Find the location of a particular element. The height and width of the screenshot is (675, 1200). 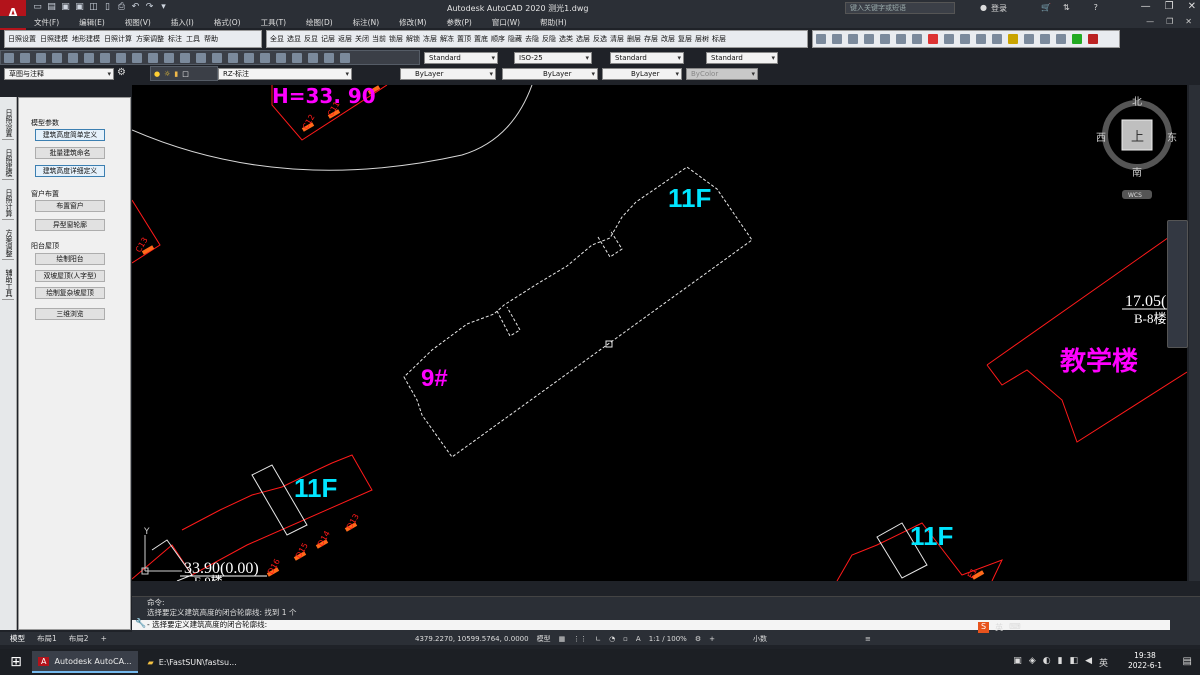

tab-add: + is located at coordinates (104, 638).